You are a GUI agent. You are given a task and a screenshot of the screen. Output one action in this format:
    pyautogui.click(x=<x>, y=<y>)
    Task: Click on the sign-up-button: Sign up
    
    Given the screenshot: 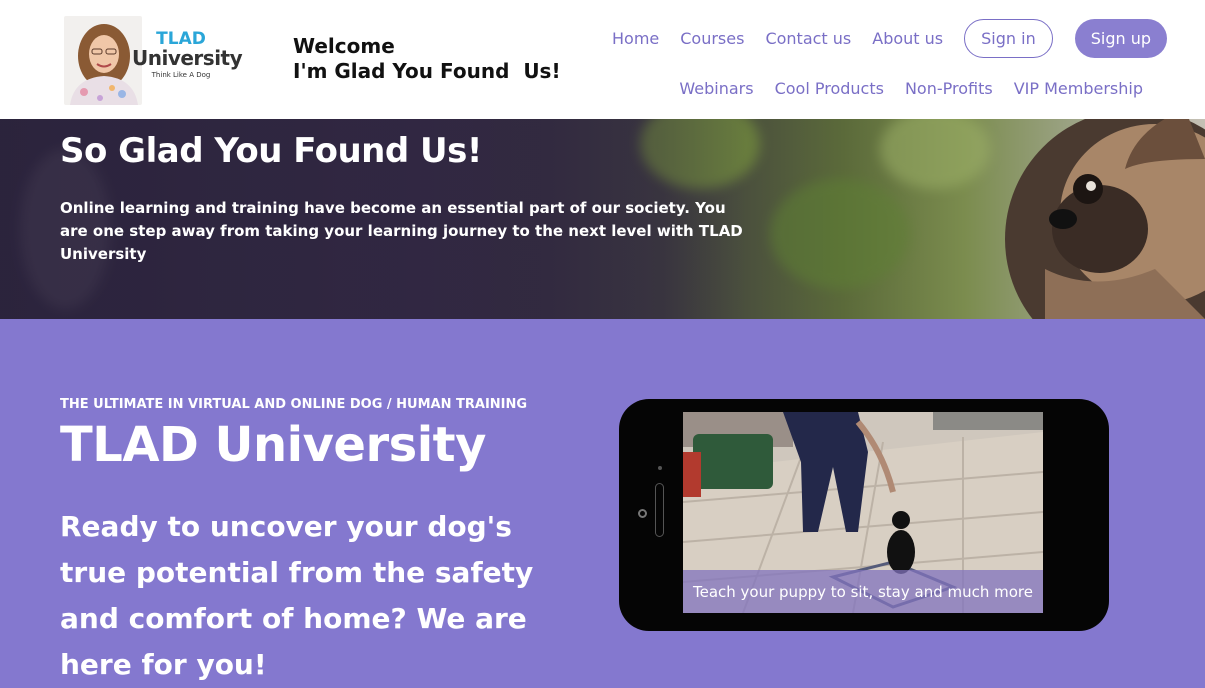 What is the action you would take?
    pyautogui.click(x=1120, y=38)
    